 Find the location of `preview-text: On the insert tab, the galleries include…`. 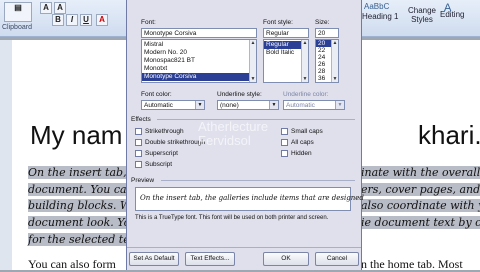

preview-text: On the insert tab, the galleries include… is located at coordinates (252, 198).